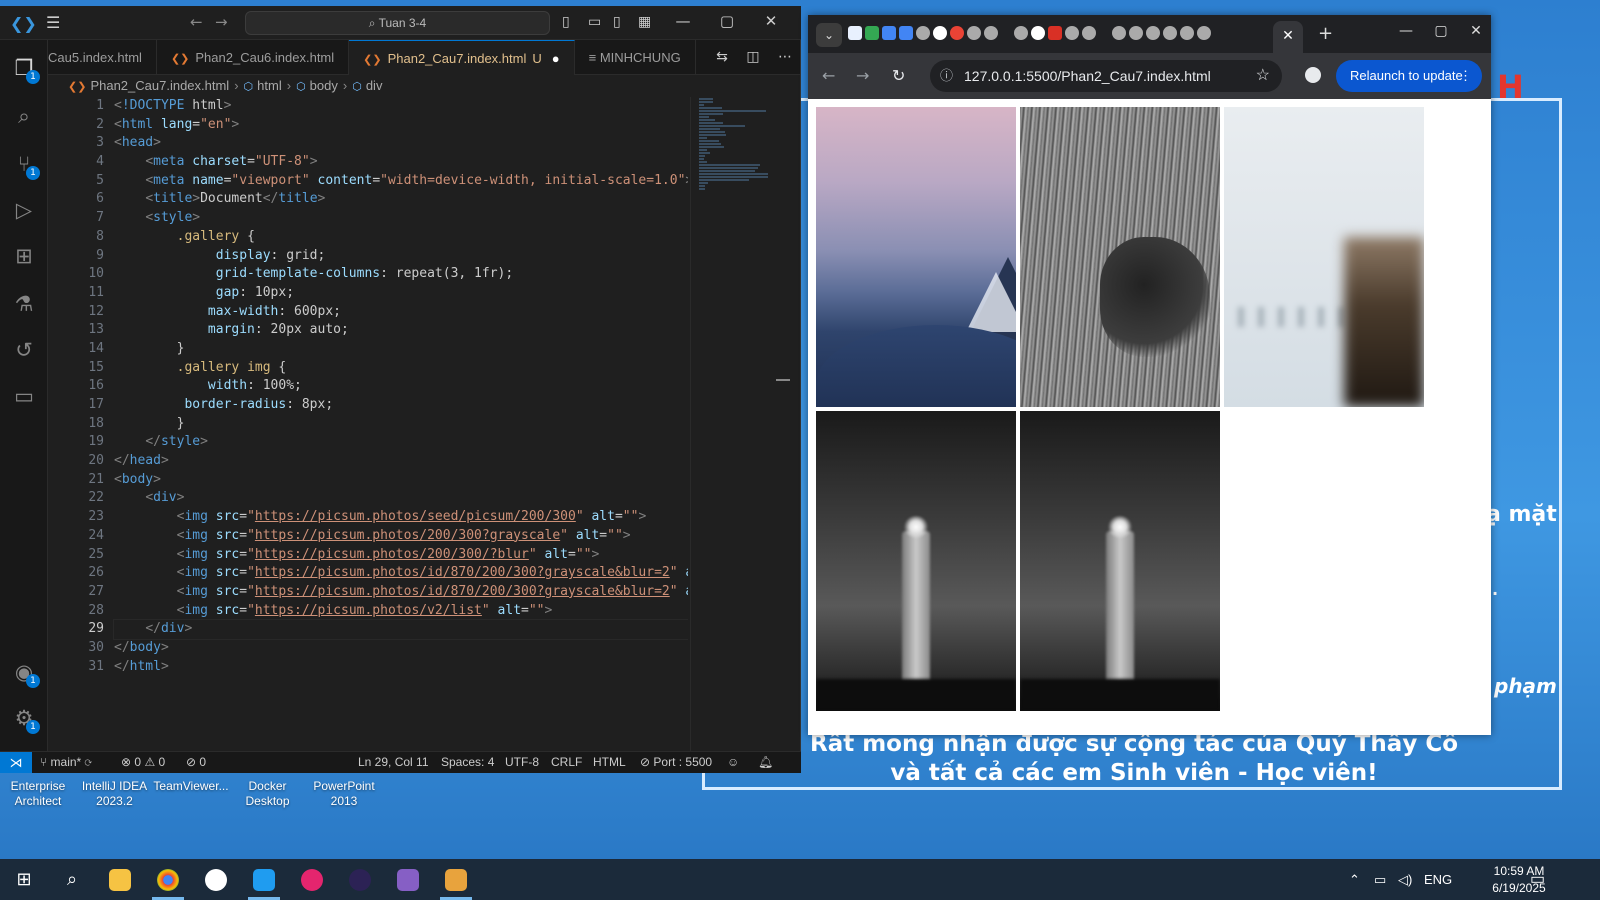  I want to click on code-line: <!DOCTYPE html>, so click(401, 106).